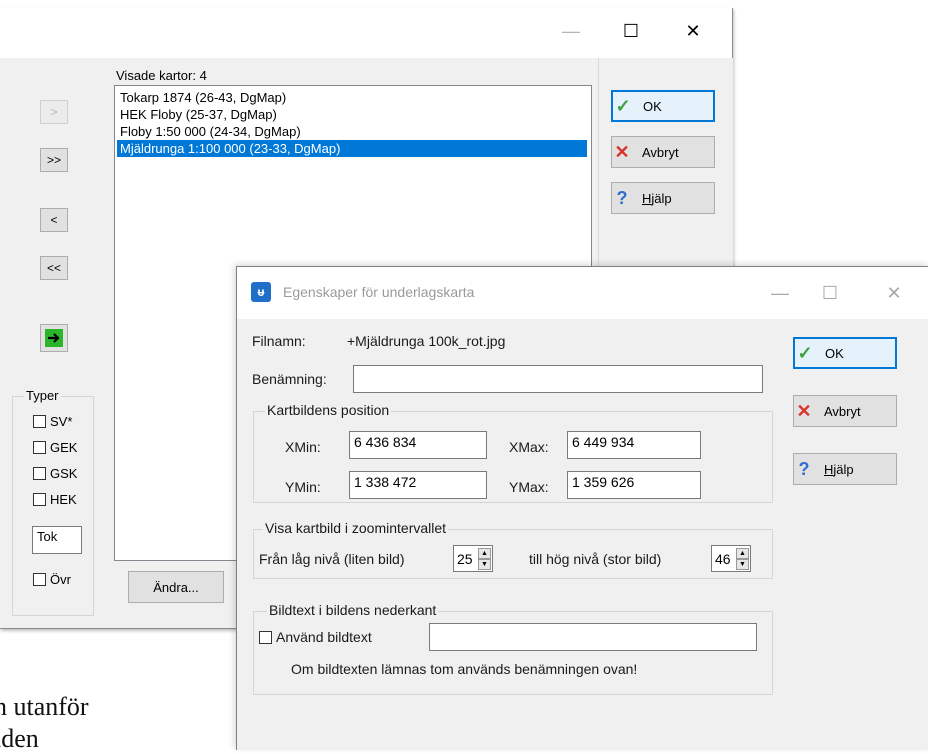  I want to click on dialog-title-bar: ᵾ Egenskaper för underlagskarta — ☐ ✕, so click(582, 293).